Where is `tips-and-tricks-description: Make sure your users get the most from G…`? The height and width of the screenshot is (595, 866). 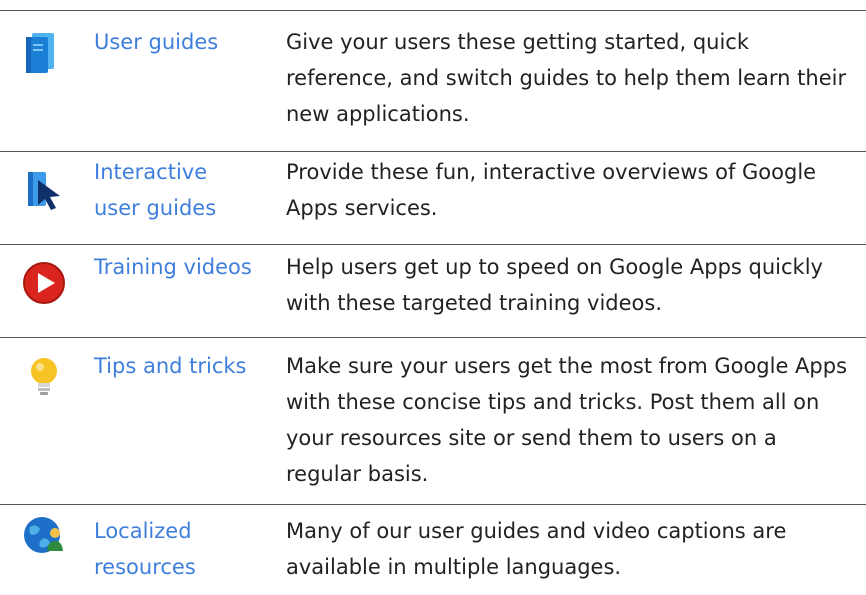
tips-and-tricks-description: Make sure your users get the most from G… is located at coordinates (567, 420).